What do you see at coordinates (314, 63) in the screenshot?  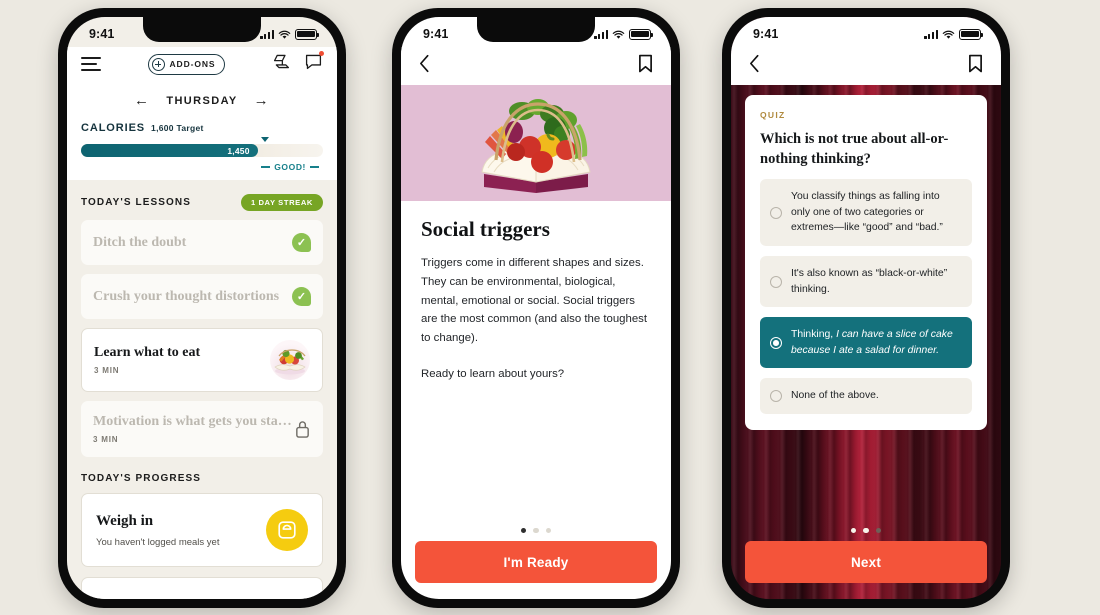 I see `chat-bubble-icon` at bounding box center [314, 63].